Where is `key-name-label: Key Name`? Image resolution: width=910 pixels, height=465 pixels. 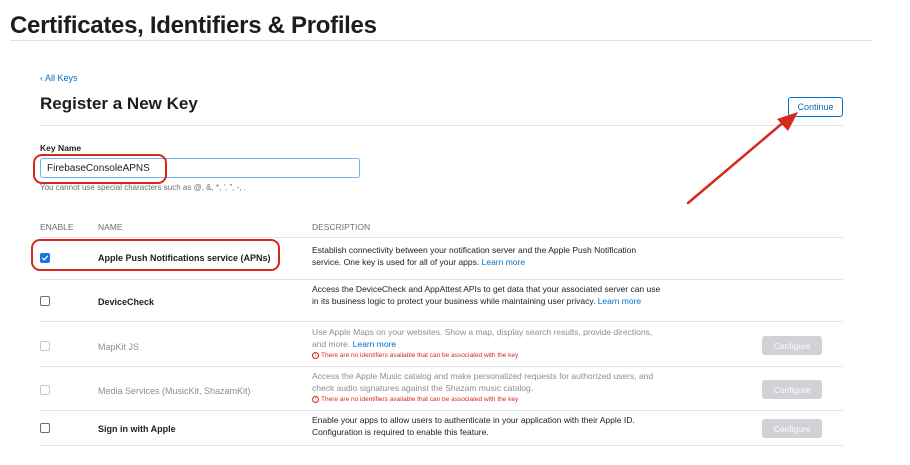
key-name-label: Key Name is located at coordinates (61, 148).